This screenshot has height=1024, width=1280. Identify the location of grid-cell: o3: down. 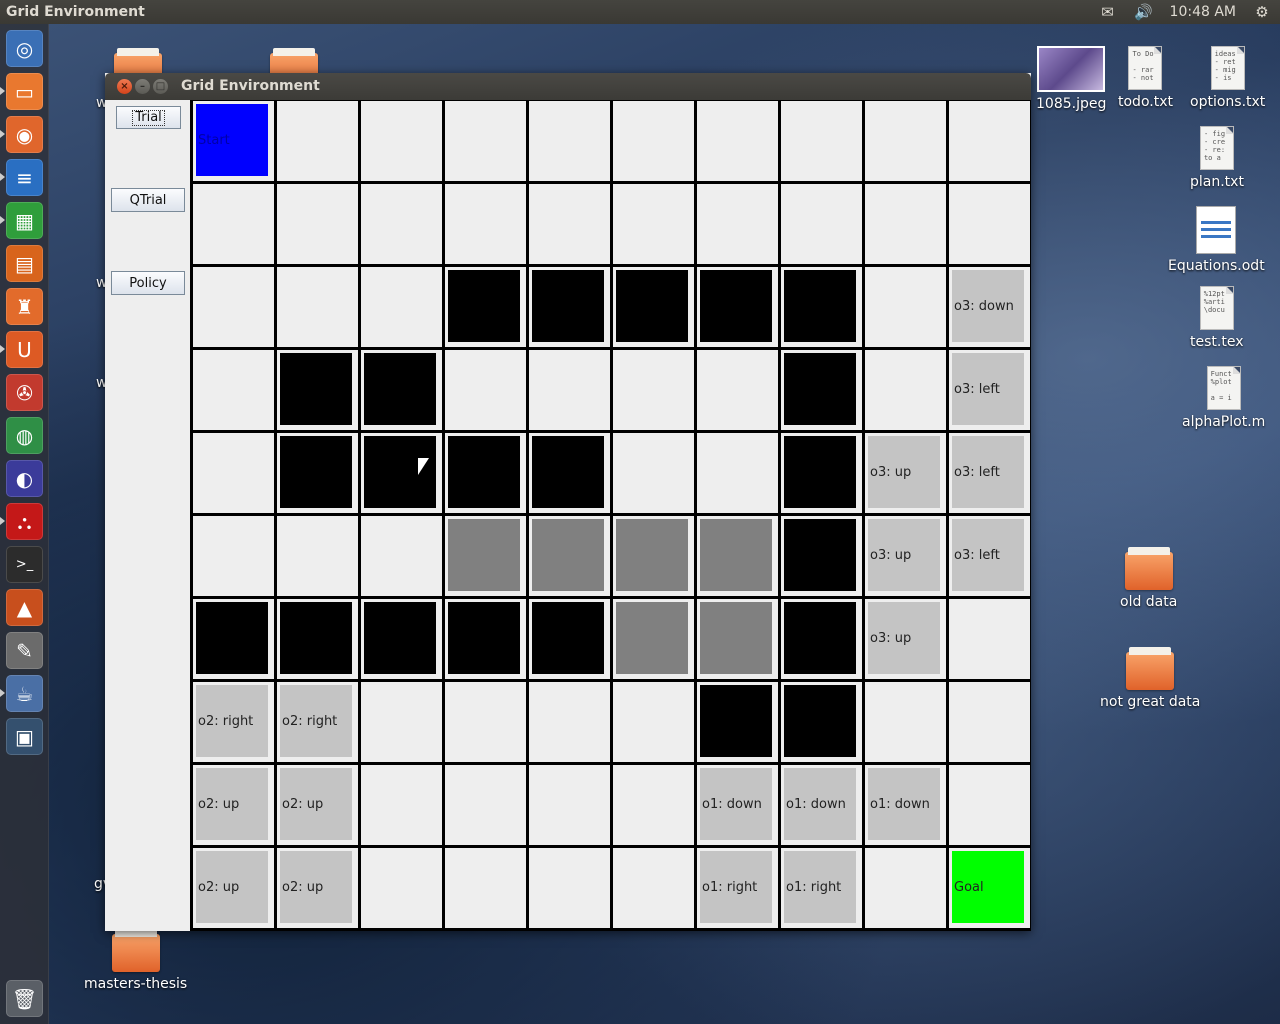
(989, 307).